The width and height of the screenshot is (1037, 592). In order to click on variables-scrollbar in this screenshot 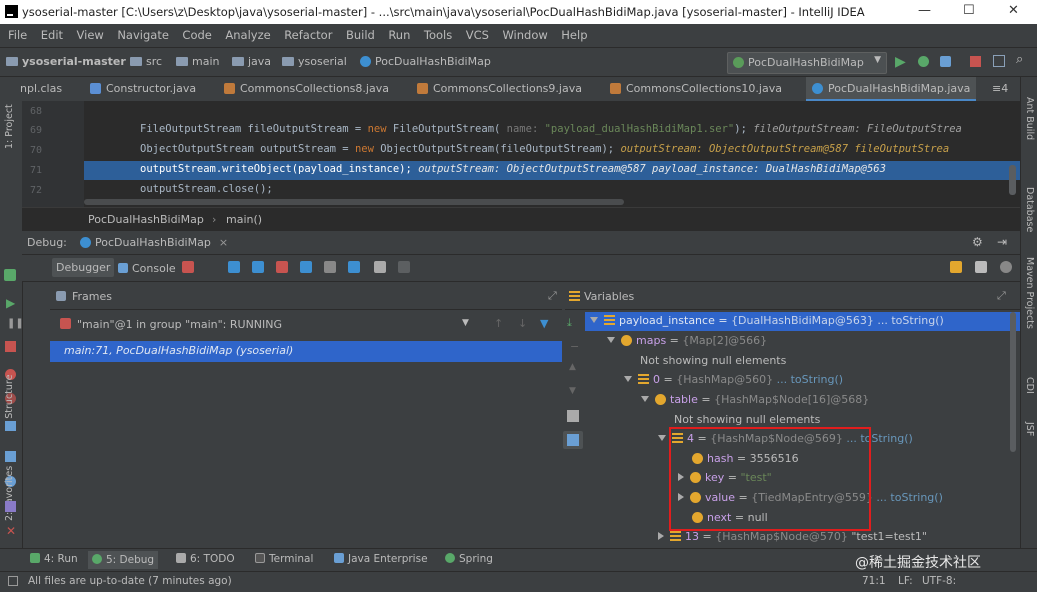, I will do `click(1013, 382)`.